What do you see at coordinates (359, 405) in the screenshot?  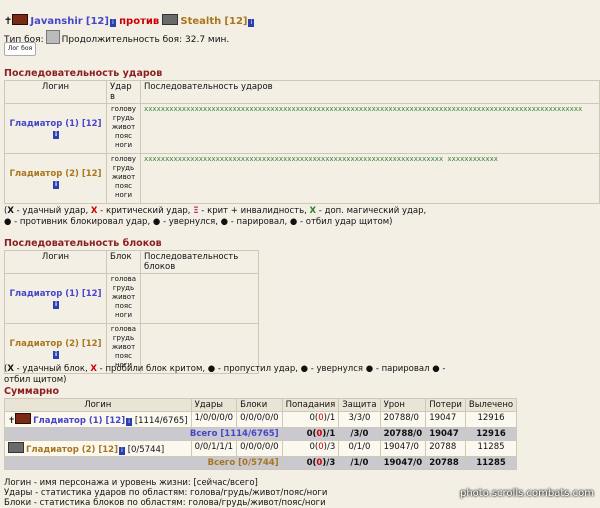 I see `col-defense: Защита` at bounding box center [359, 405].